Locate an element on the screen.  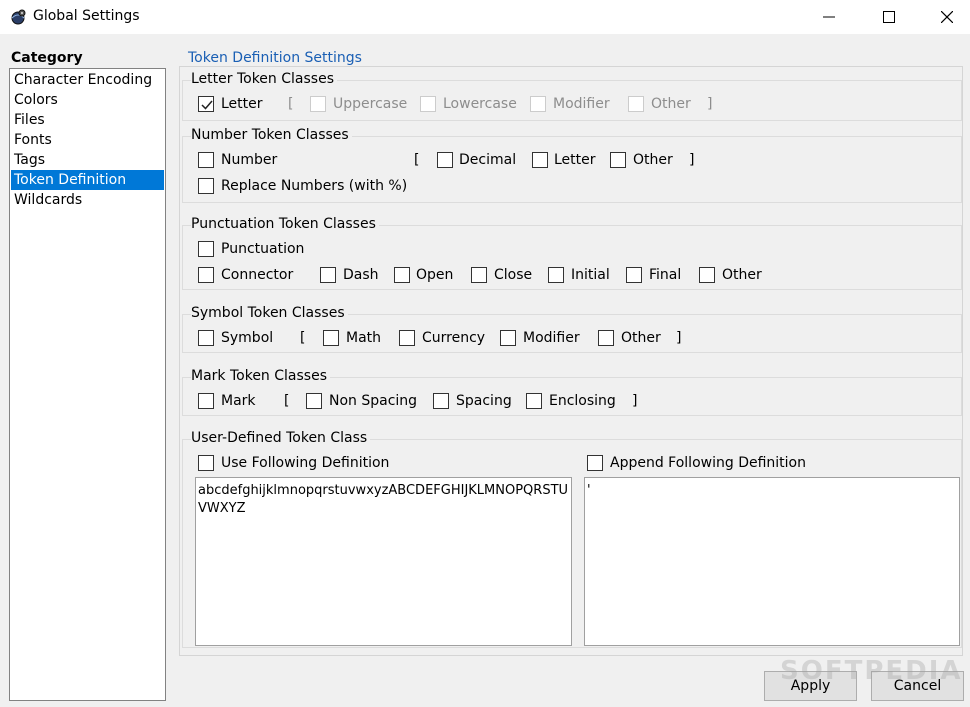
number-letter-label: Letter is located at coordinates (575, 160).